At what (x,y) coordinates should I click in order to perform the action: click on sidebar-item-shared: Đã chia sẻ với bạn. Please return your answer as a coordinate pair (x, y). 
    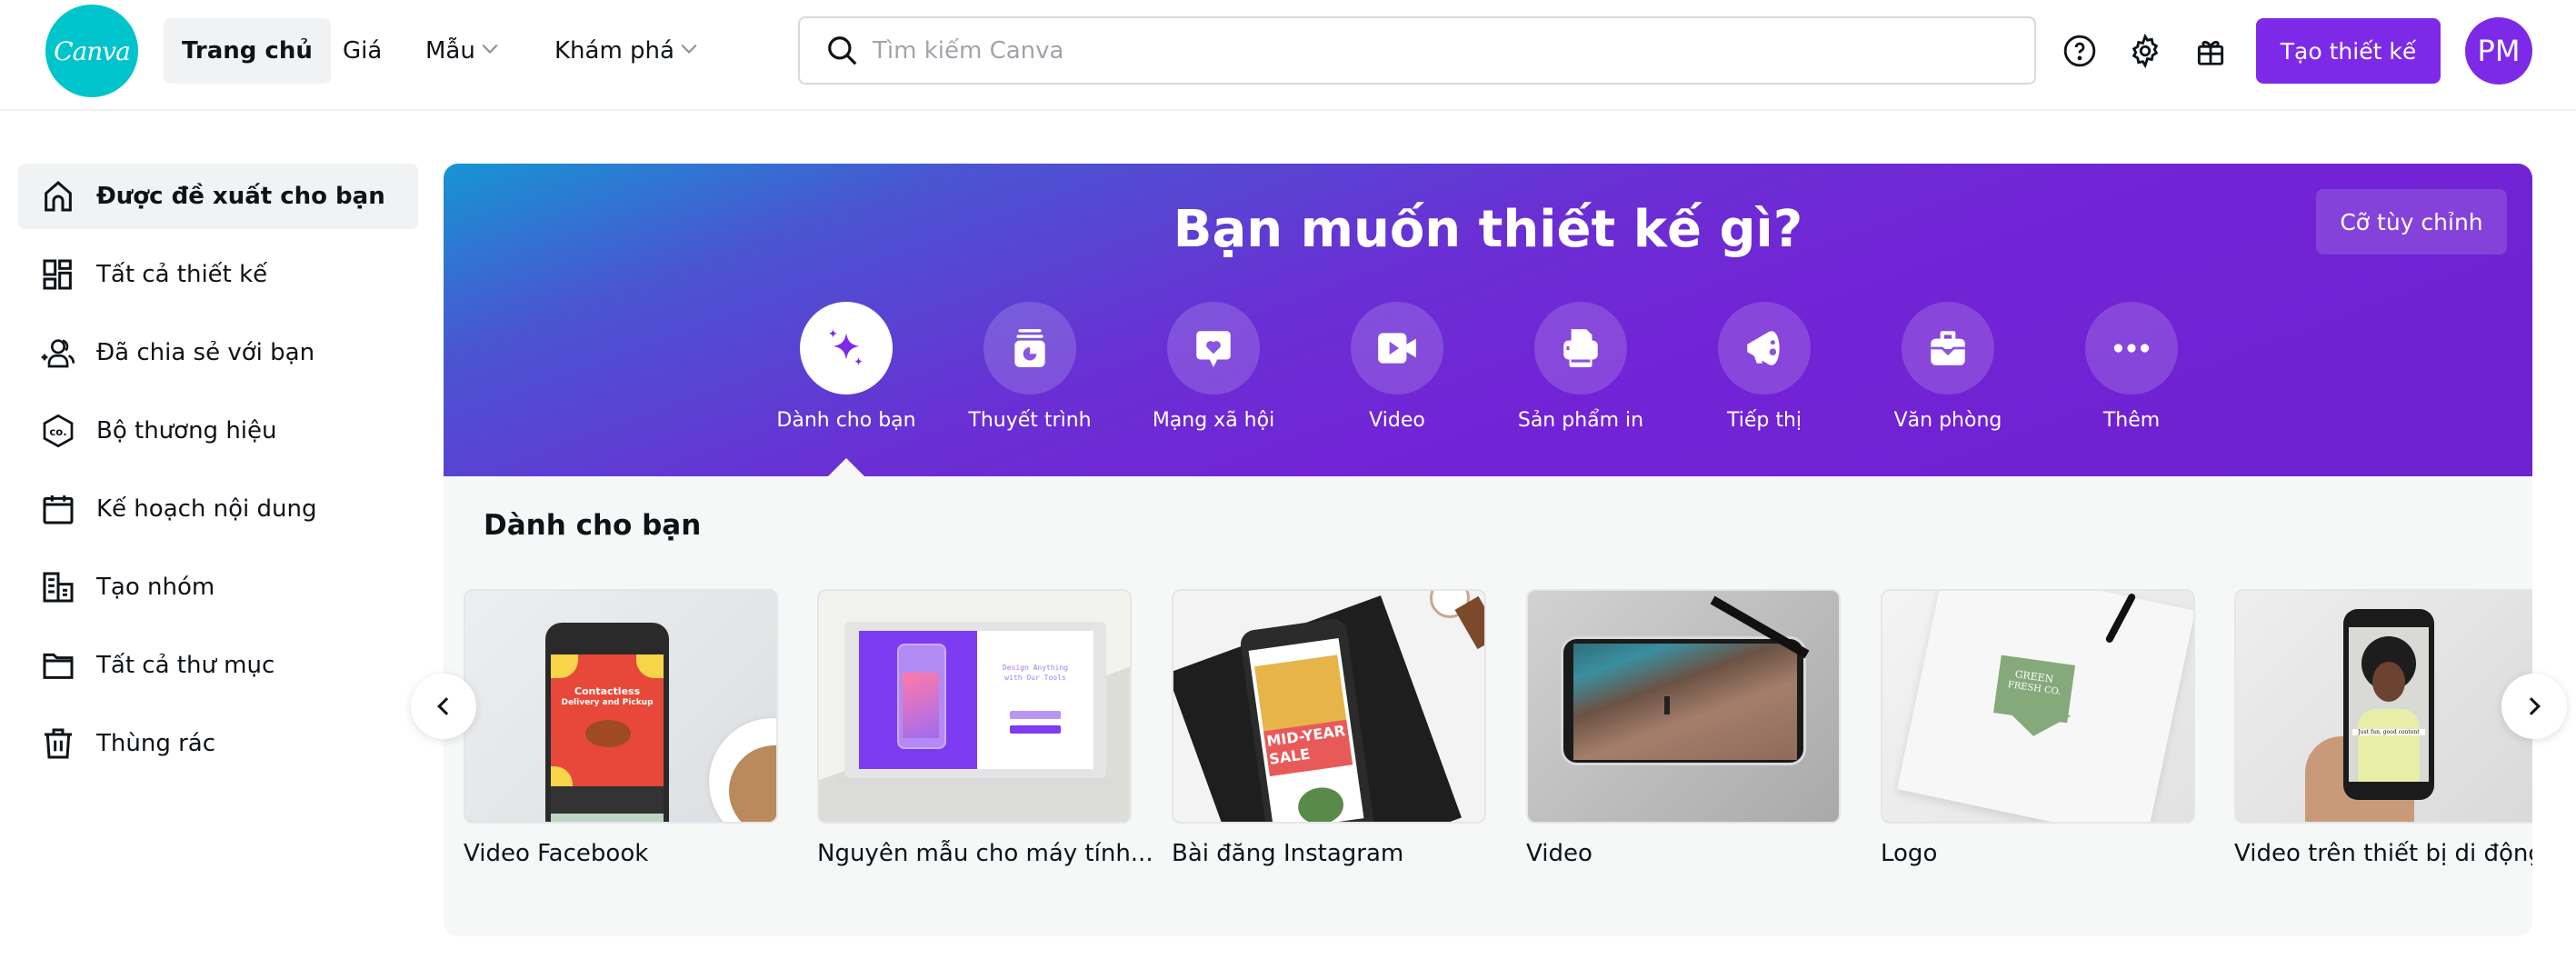
    Looking at the image, I should click on (218, 352).